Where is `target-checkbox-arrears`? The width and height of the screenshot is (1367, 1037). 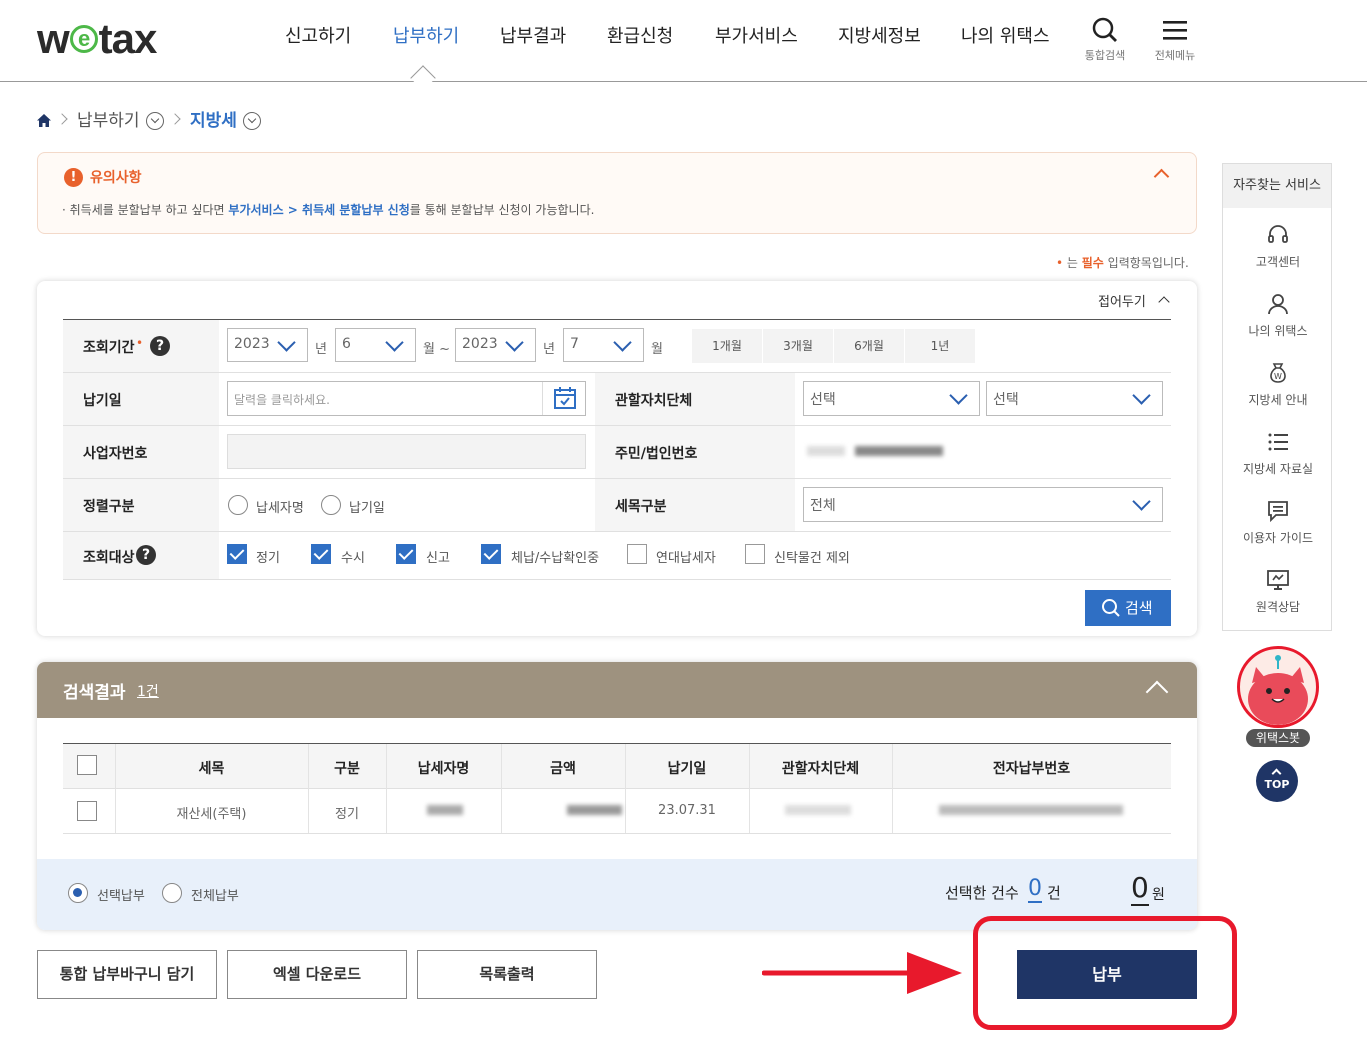
target-checkbox-arrears is located at coordinates (491, 554).